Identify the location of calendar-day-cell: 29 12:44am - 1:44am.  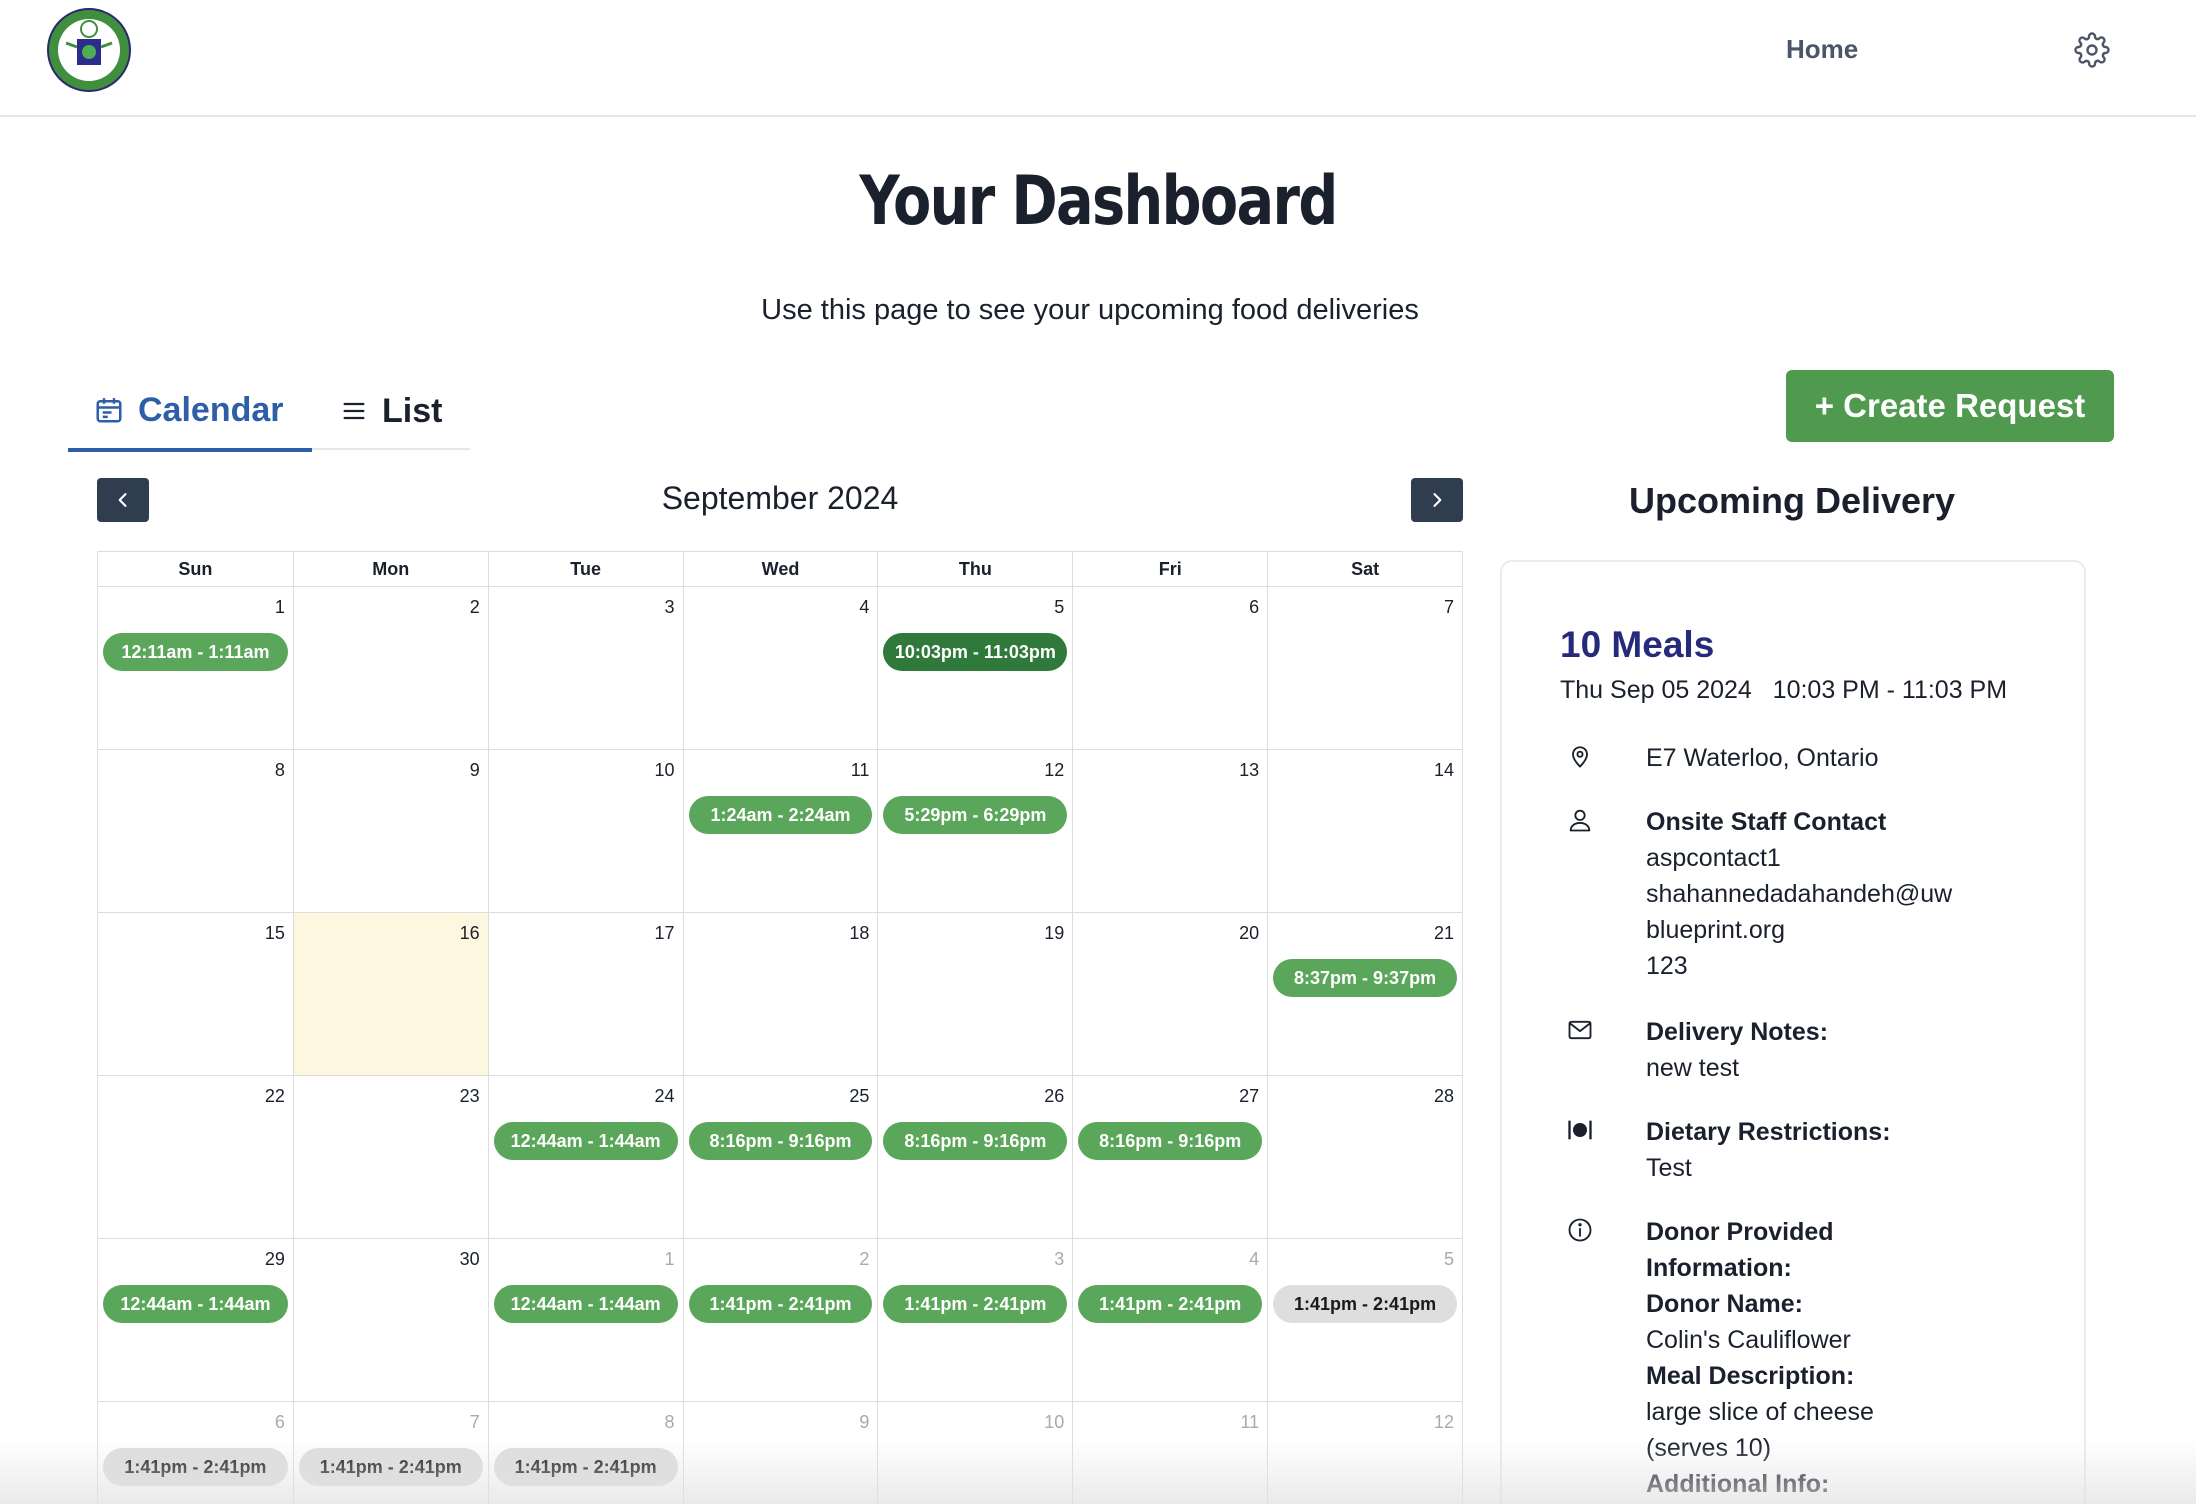
(195, 1320).